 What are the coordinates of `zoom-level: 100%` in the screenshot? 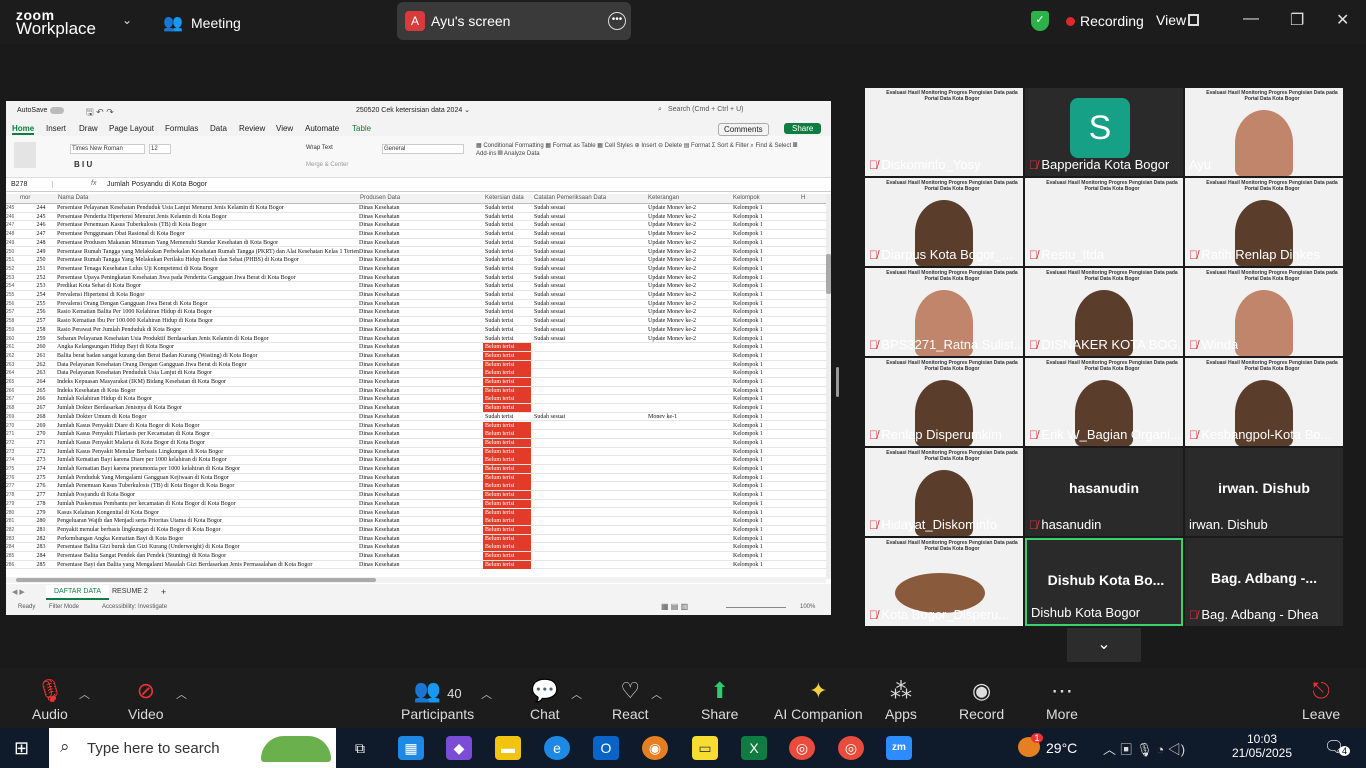 It's located at (807, 607).